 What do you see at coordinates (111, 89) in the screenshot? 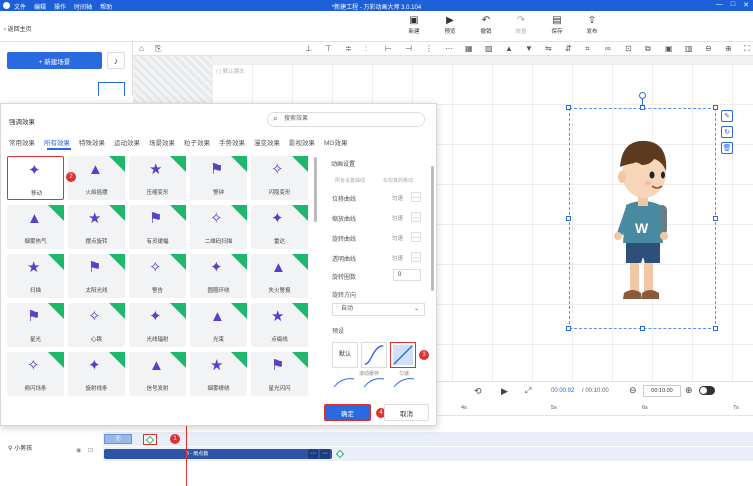
I see `scene-thumbnail` at bounding box center [111, 89].